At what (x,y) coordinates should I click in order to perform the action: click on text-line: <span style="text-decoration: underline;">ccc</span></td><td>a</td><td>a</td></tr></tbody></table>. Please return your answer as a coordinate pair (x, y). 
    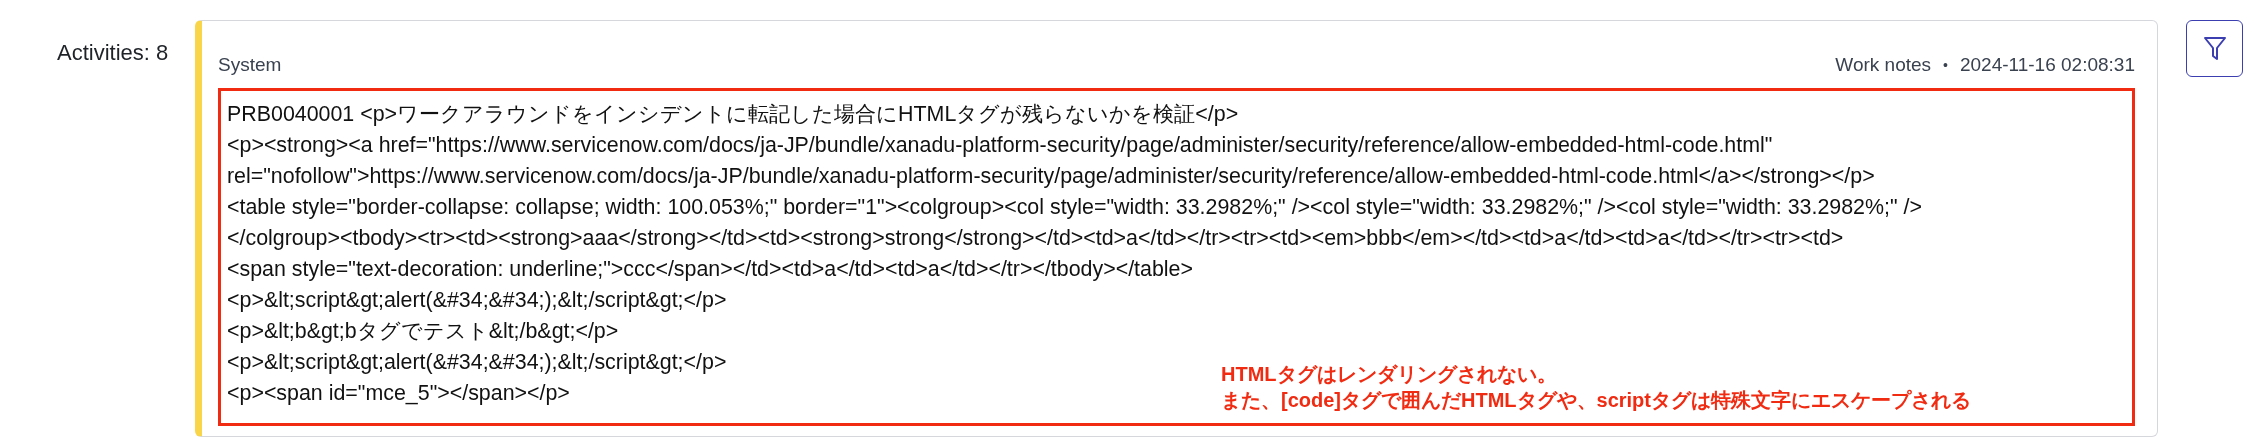
    Looking at the image, I should click on (710, 269).